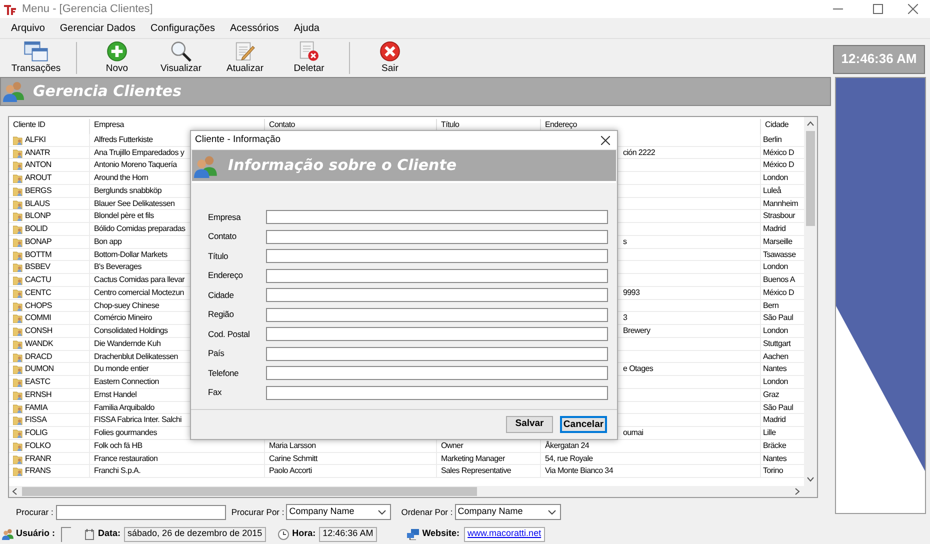 The width and height of the screenshot is (930, 544). What do you see at coordinates (37, 152) in the screenshot?
I see `table-cell: ANATR` at bounding box center [37, 152].